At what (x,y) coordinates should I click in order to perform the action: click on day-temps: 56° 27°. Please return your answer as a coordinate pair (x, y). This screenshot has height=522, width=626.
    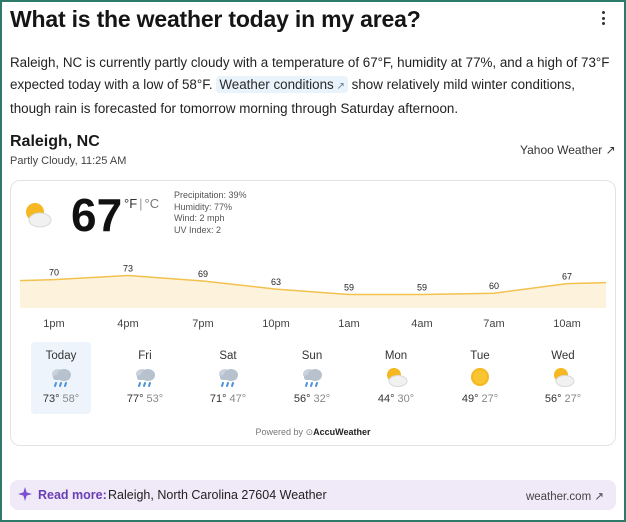
    Looking at the image, I should click on (563, 399).